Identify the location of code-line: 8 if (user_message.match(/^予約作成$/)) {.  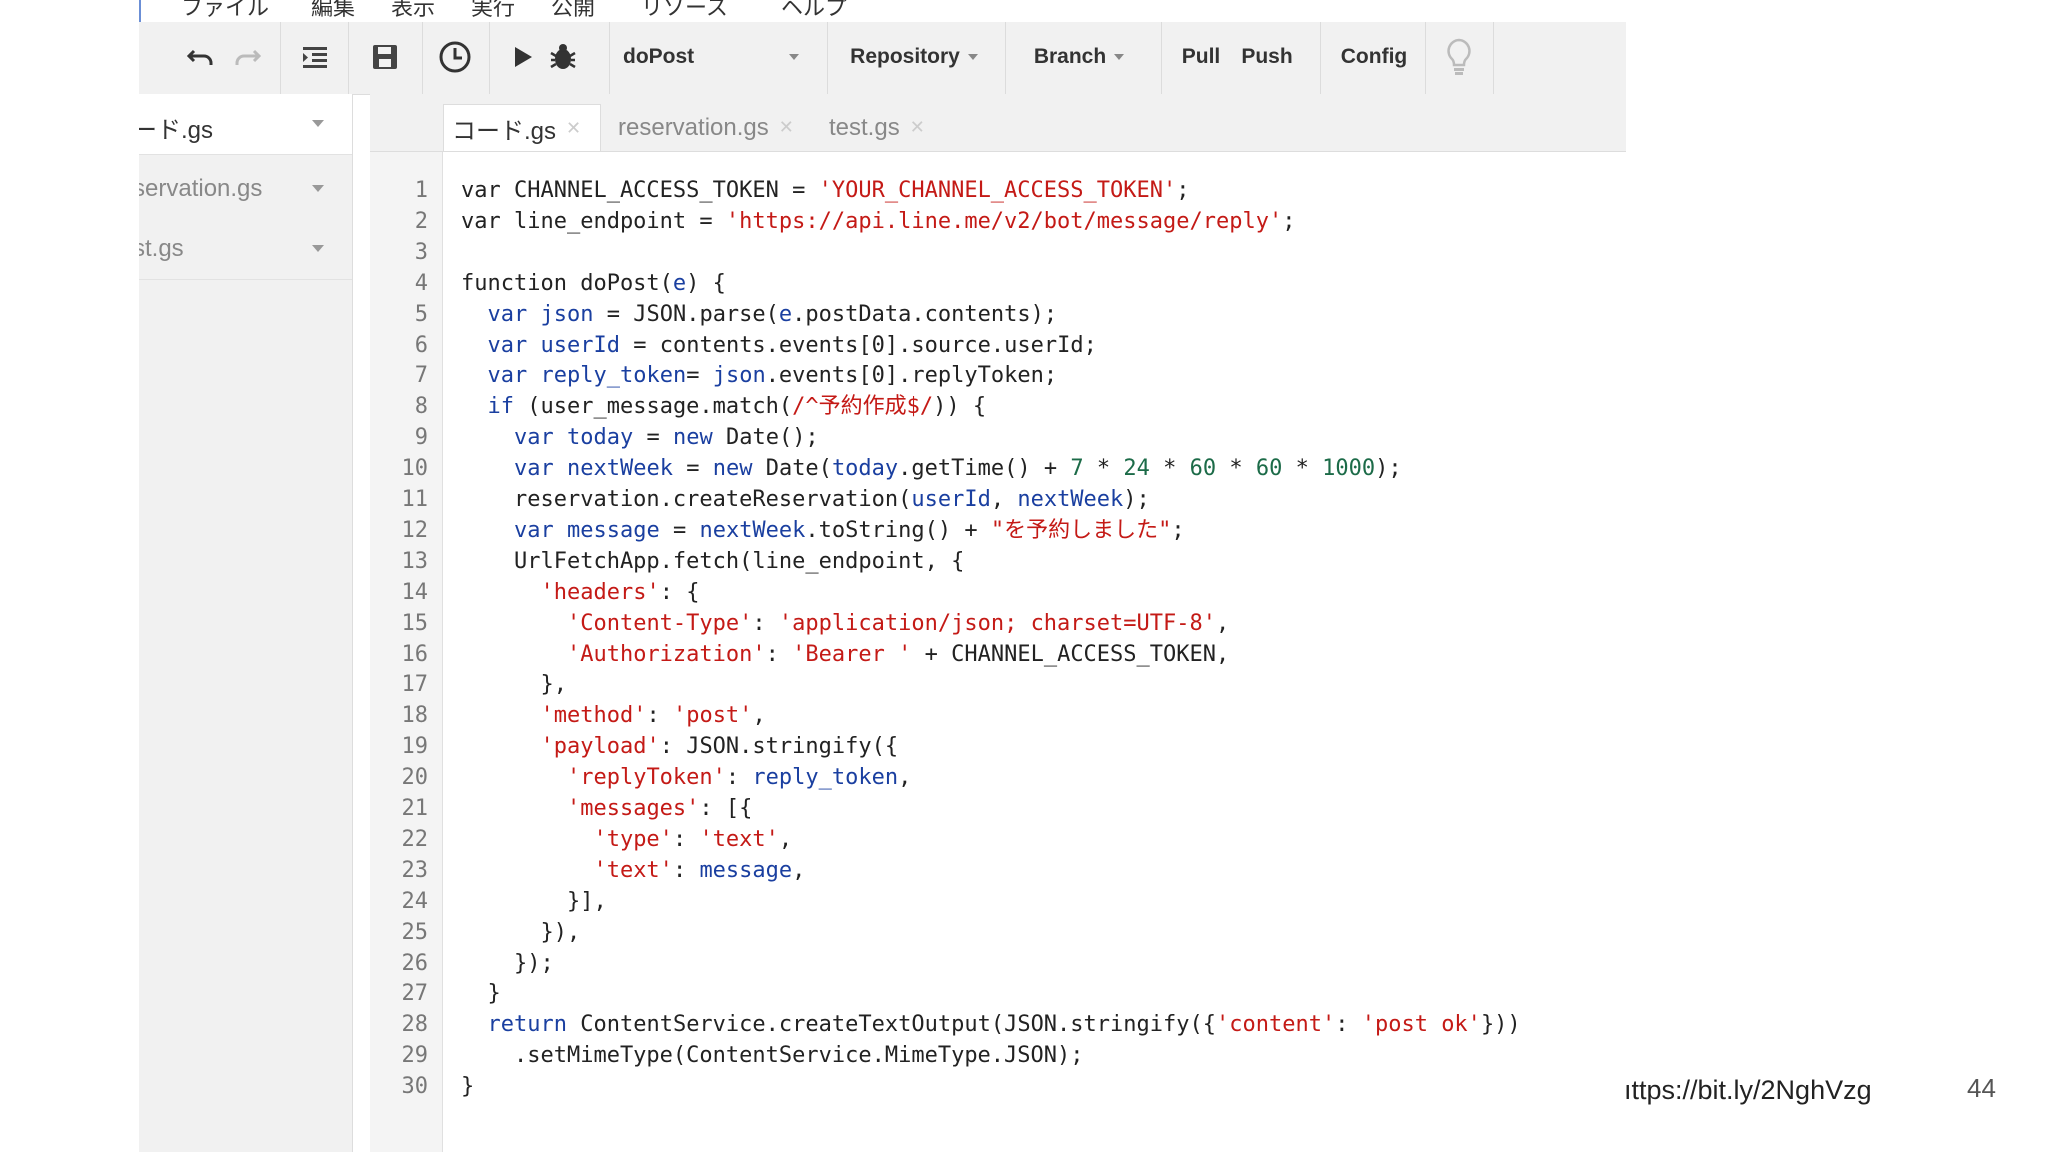
(998, 406).